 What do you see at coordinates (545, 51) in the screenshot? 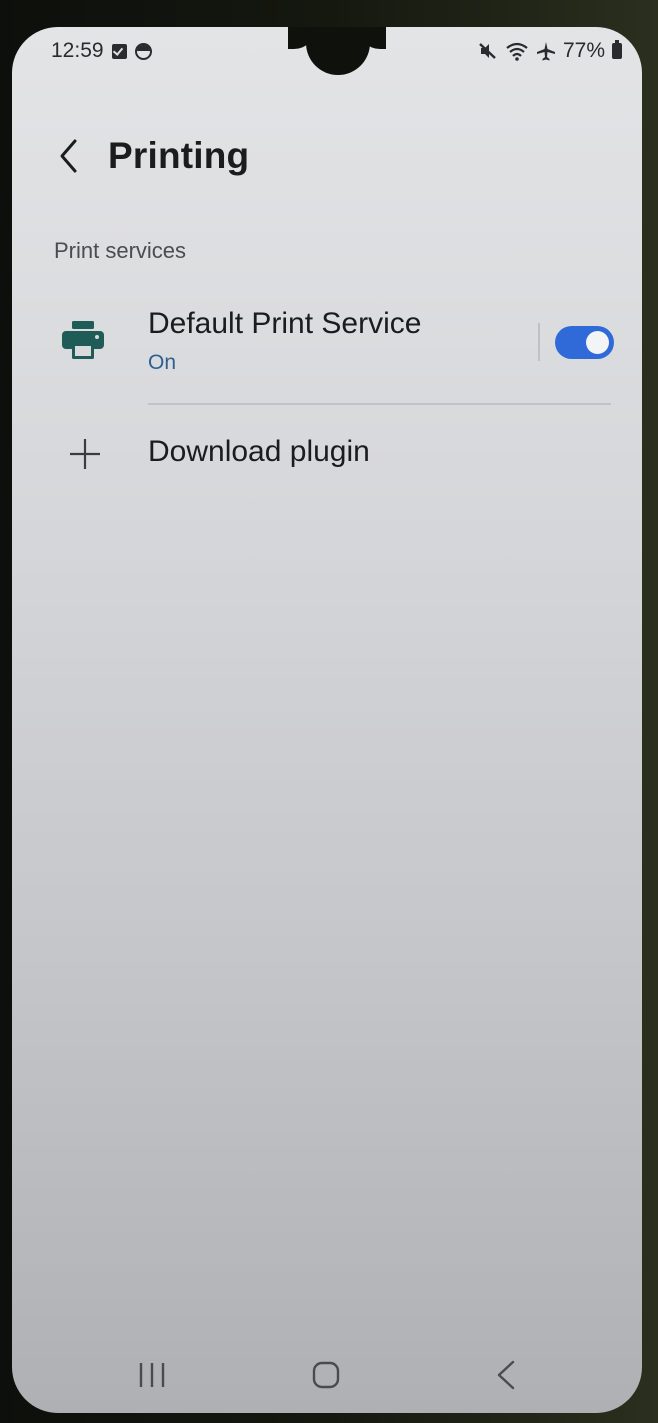
I see `airplane-icon` at bounding box center [545, 51].